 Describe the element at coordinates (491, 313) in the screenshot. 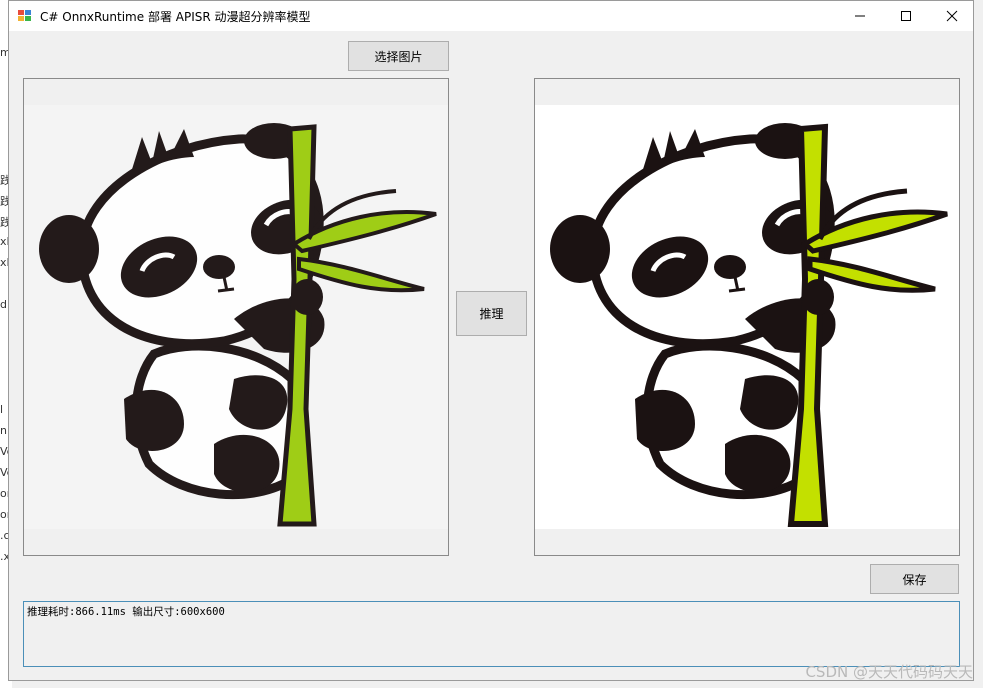

I see `infer-button: 推理` at that location.